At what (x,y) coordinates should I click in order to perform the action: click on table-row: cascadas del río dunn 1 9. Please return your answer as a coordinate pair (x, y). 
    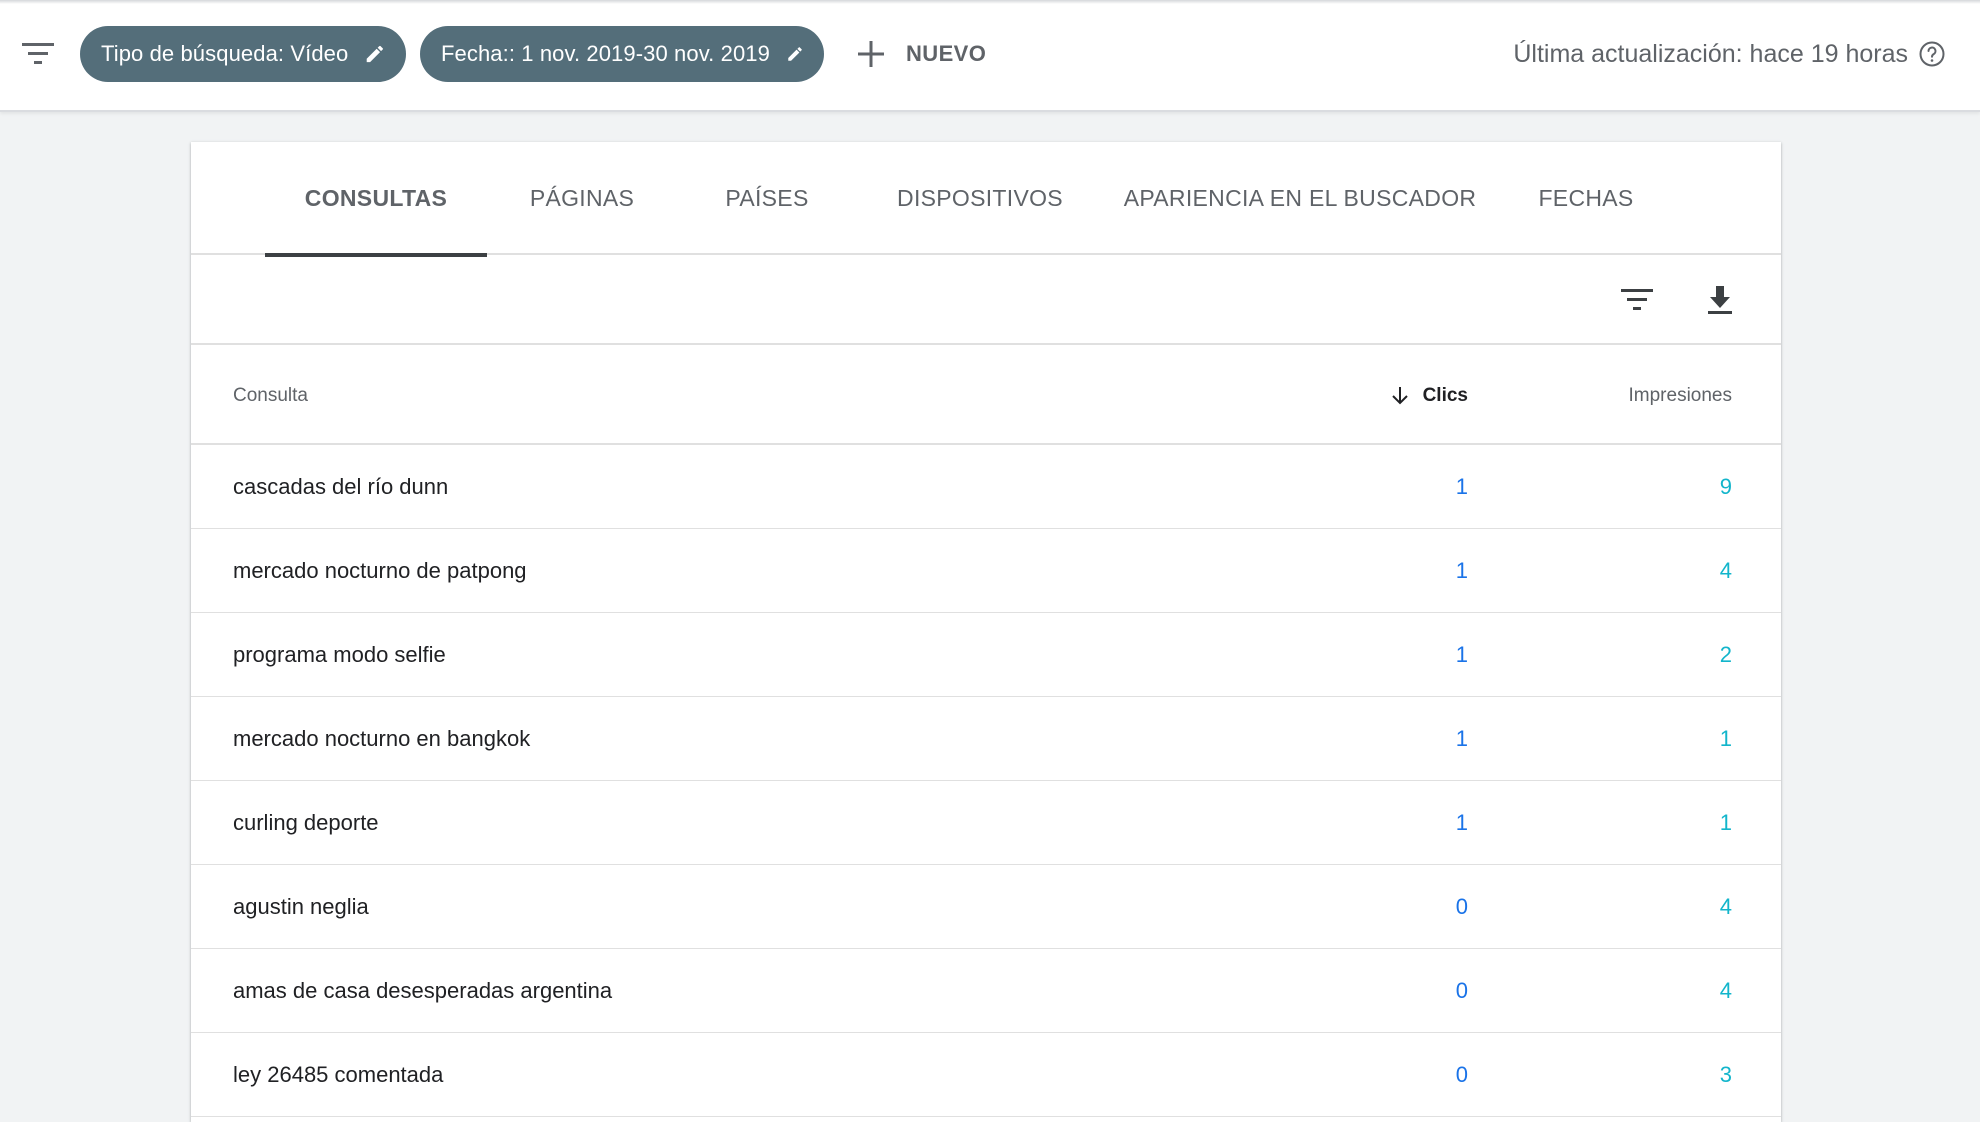
    Looking at the image, I should click on (986, 487).